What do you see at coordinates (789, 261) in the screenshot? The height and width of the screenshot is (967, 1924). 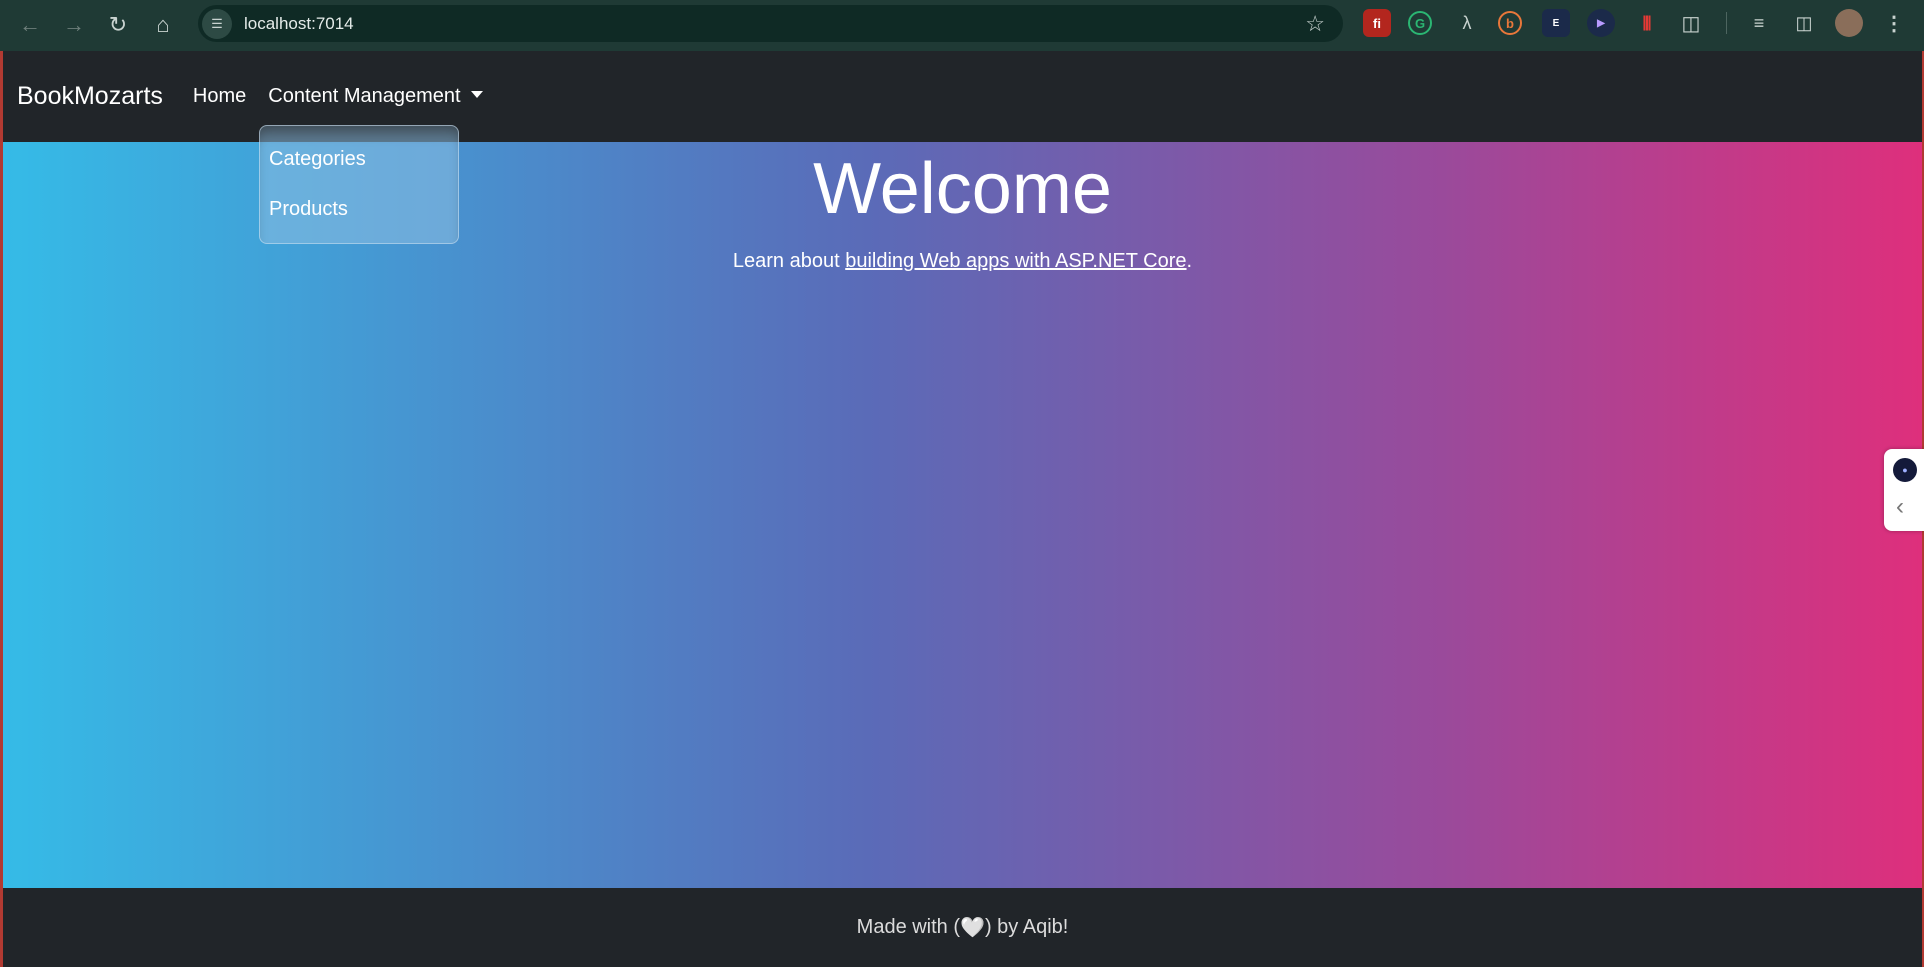 I see `lead-prefix: Learn about` at bounding box center [789, 261].